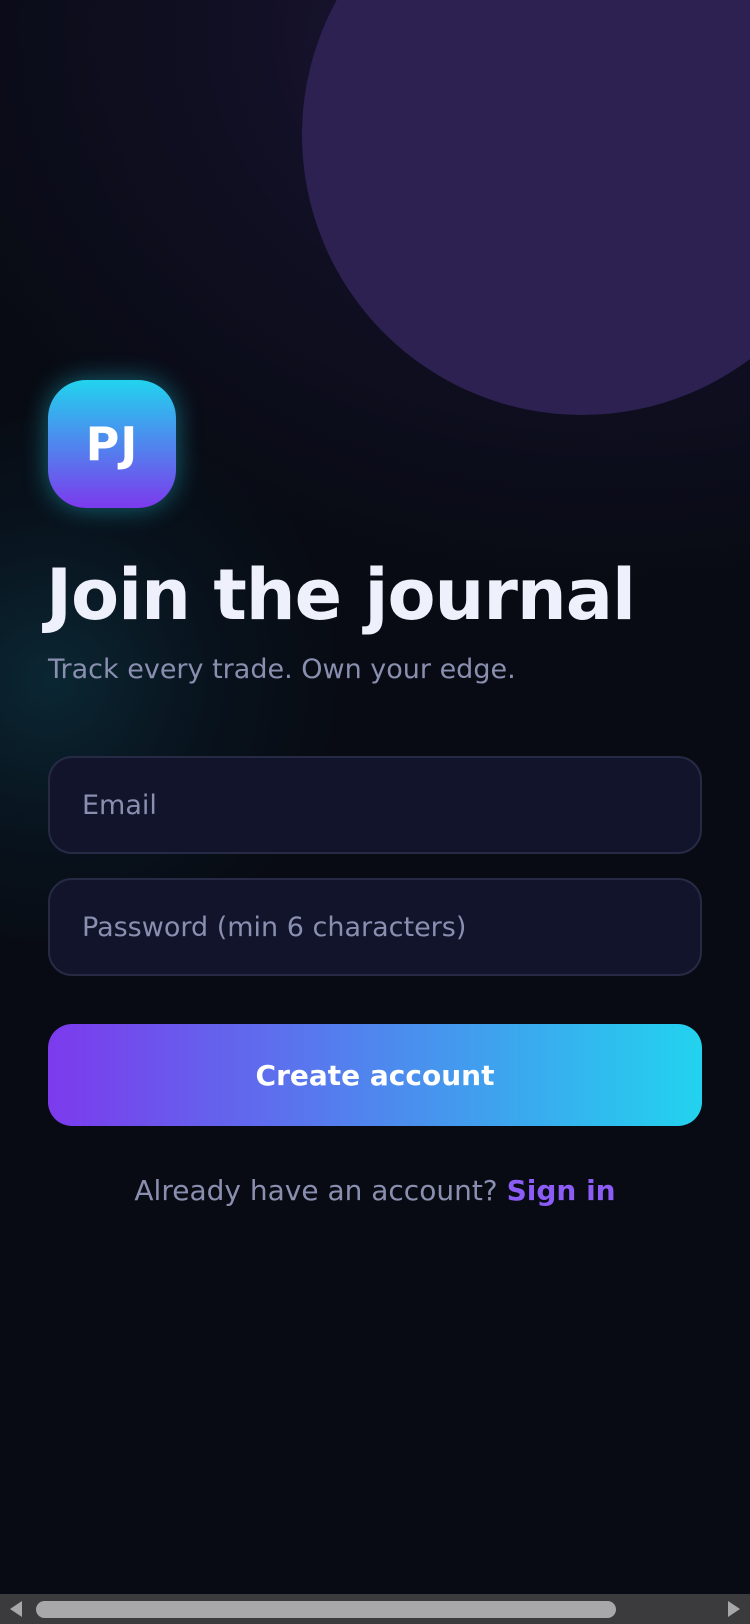 This screenshot has height=1624, width=750. What do you see at coordinates (375, 1075) in the screenshot?
I see `create-account-button: Create account` at bounding box center [375, 1075].